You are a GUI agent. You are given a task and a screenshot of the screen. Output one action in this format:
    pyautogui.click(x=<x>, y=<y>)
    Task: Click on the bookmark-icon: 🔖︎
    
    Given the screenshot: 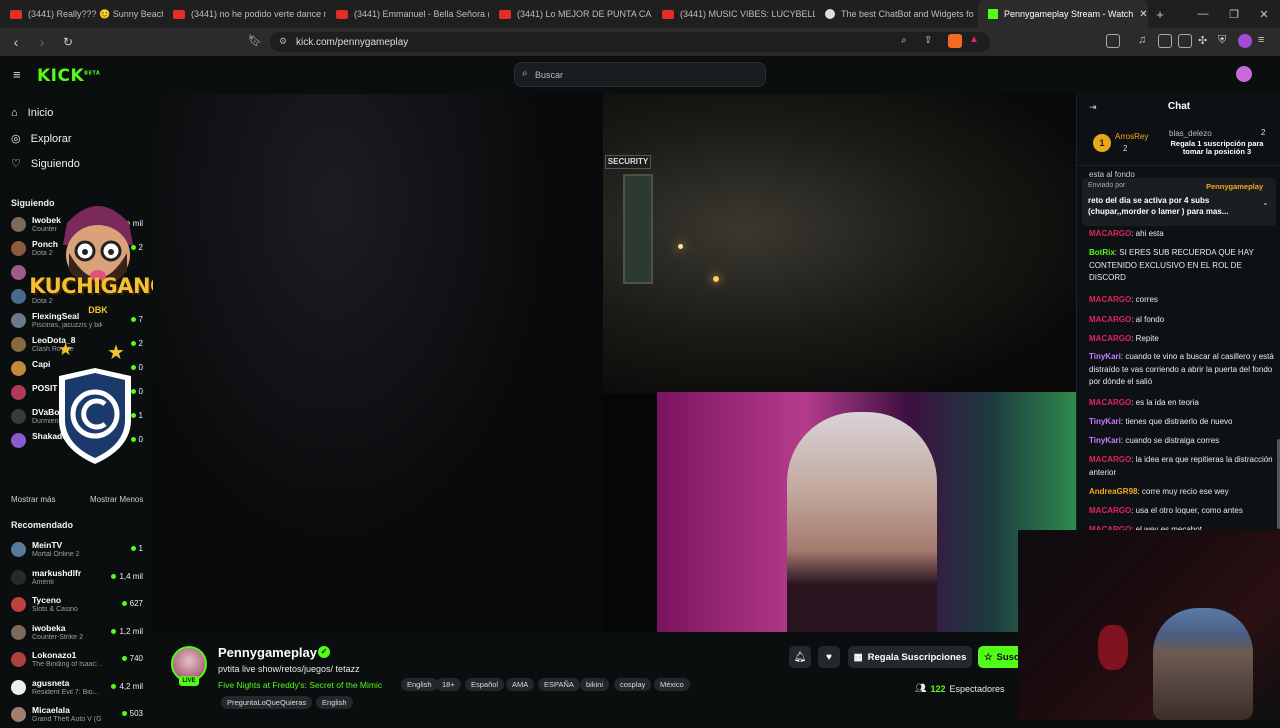 What is the action you would take?
    pyautogui.click(x=255, y=40)
    